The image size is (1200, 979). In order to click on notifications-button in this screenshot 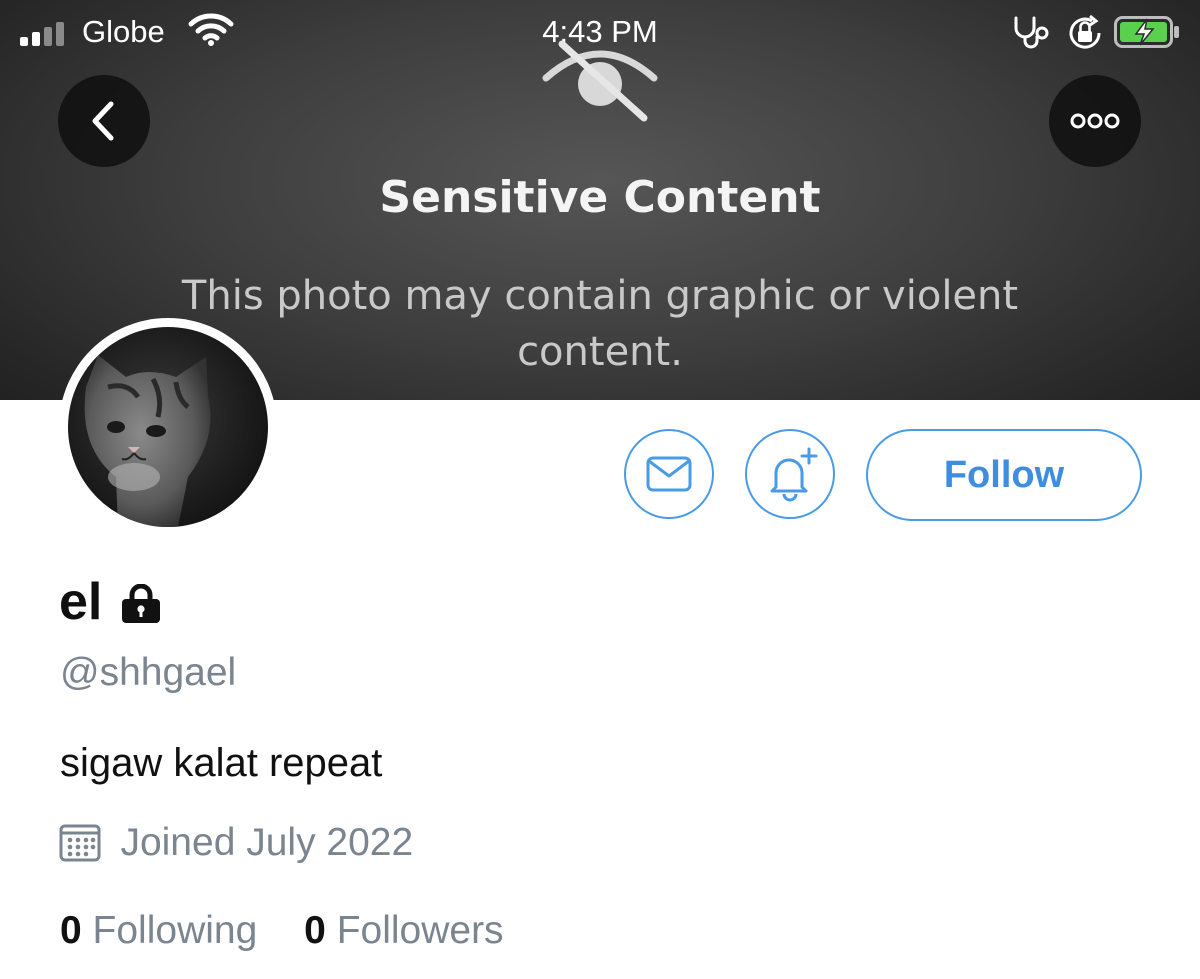, I will do `click(790, 474)`.